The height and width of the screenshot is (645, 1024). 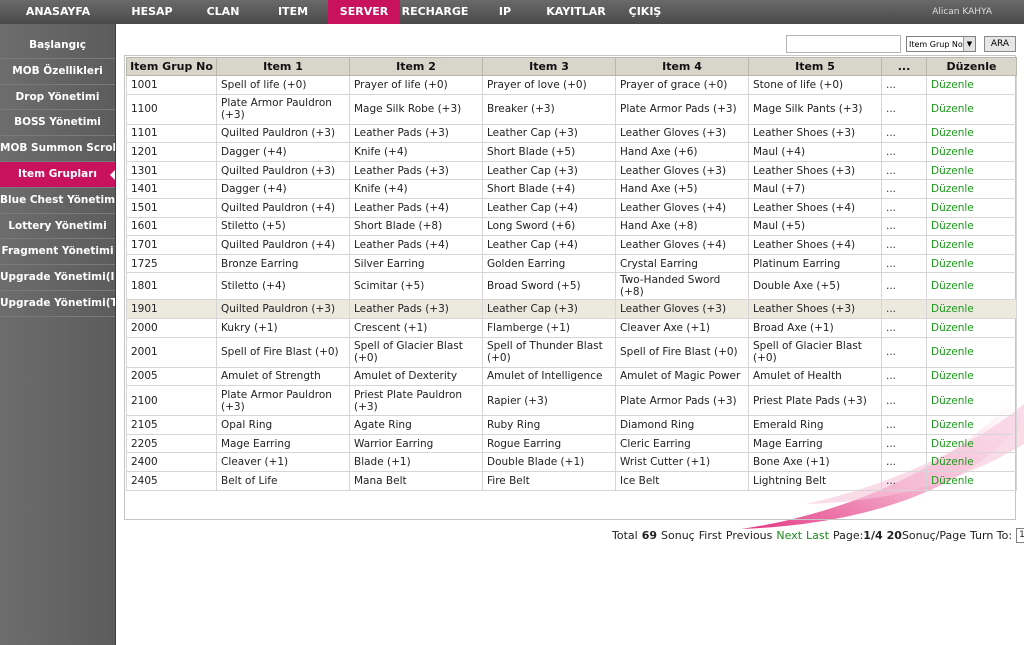 I want to click on sidebar-item-blue-chest: Blue Chest Yönetimi, so click(x=57, y=201).